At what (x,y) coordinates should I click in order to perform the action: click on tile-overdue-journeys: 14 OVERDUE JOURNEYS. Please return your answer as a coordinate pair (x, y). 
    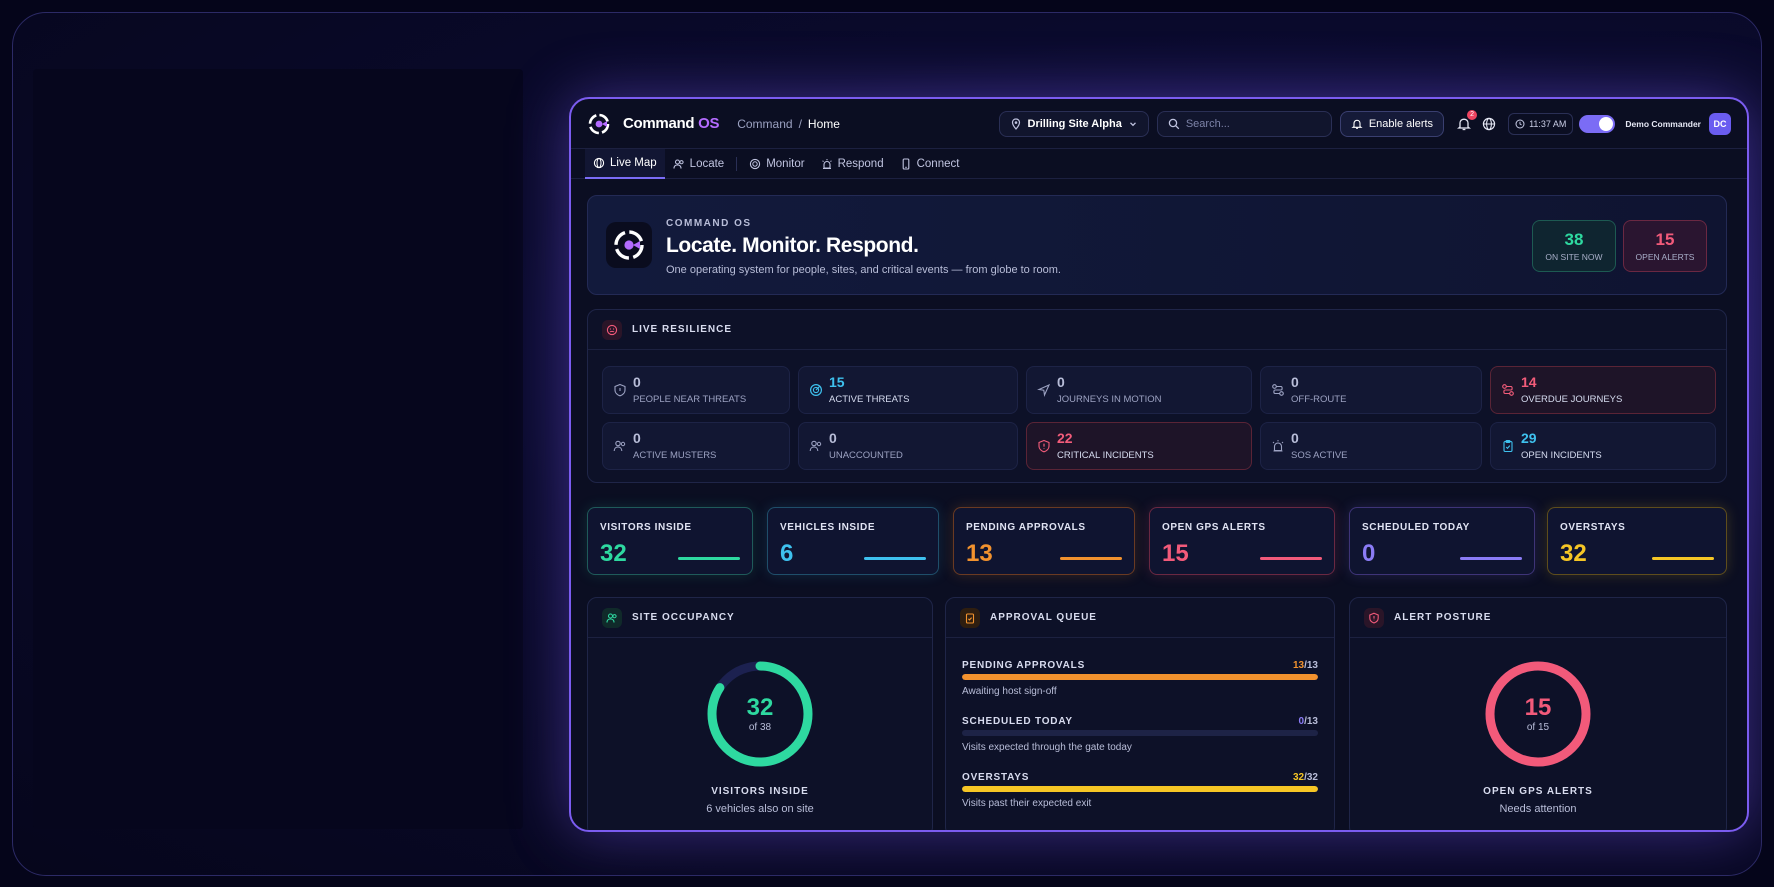
    Looking at the image, I should click on (1603, 390).